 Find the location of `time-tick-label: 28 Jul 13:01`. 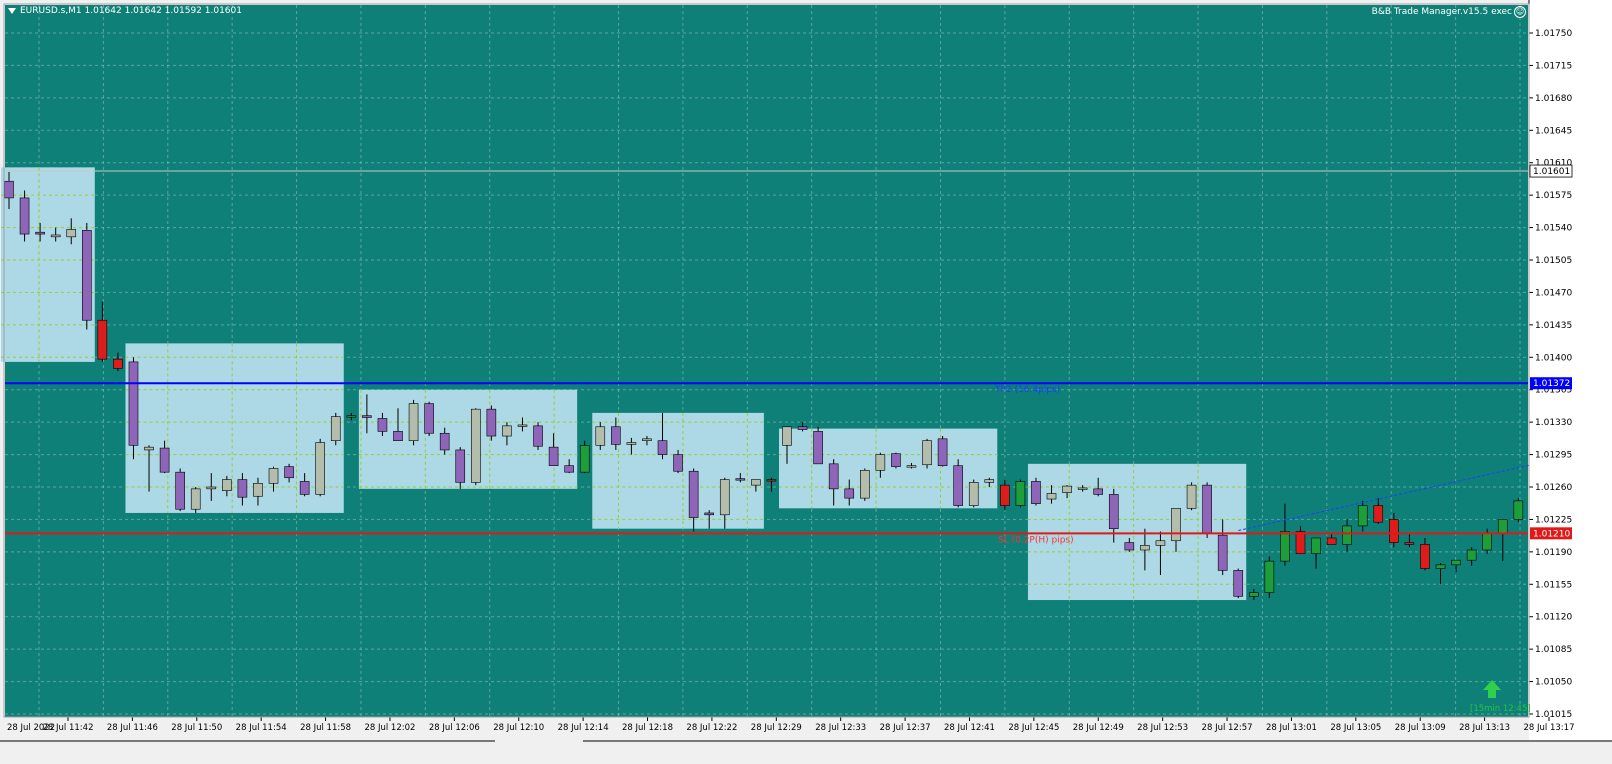

time-tick-label: 28 Jul 13:01 is located at coordinates (1291, 728).